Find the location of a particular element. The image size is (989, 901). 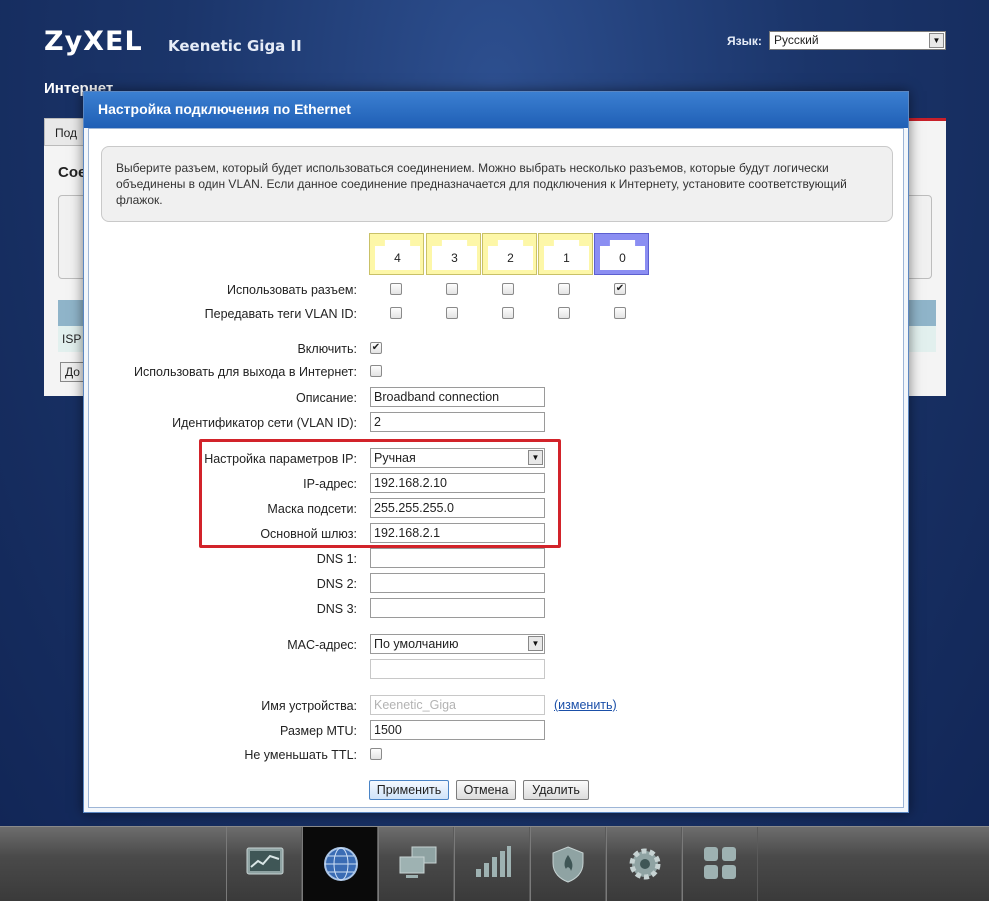

wifi-signal-icon is located at coordinates (493, 861).